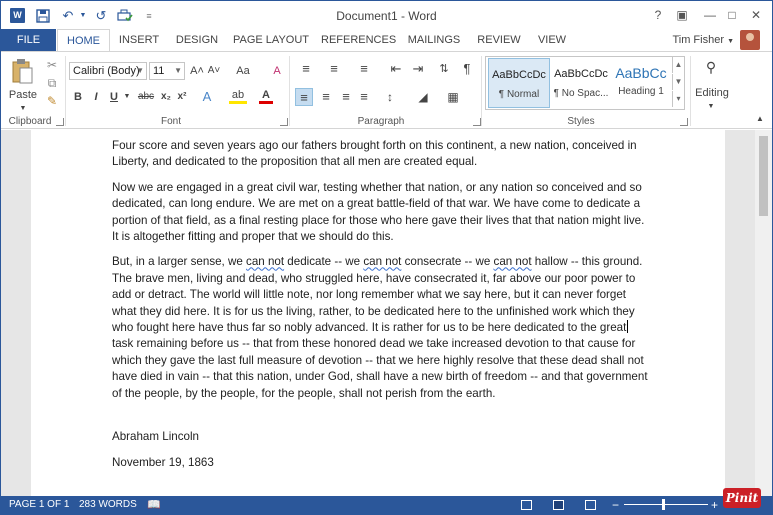  Describe the element at coordinates (678, 99) in the screenshot. I see `styles-more-icon: ▾` at that location.